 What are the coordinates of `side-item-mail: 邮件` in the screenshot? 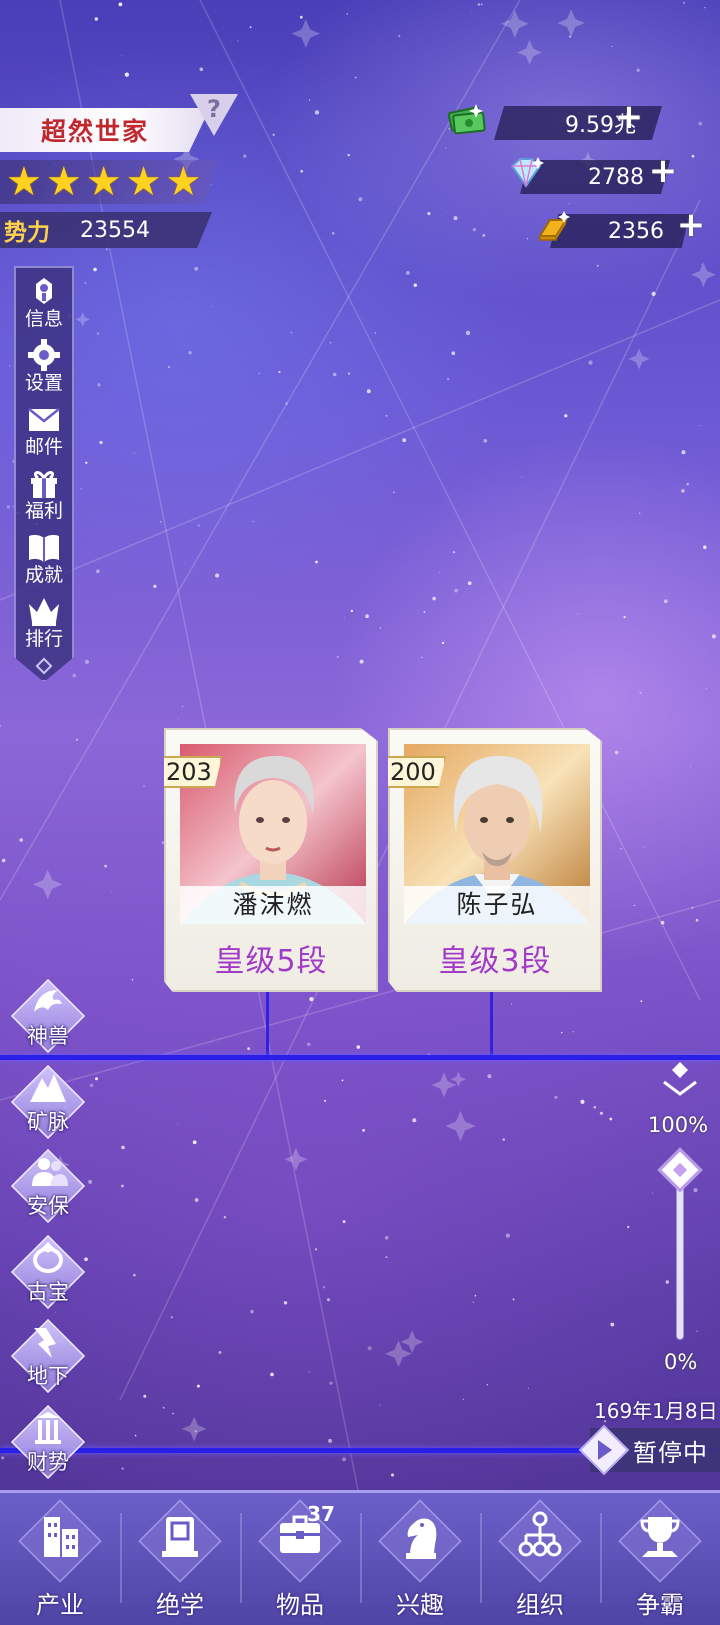 It's located at (44, 428).